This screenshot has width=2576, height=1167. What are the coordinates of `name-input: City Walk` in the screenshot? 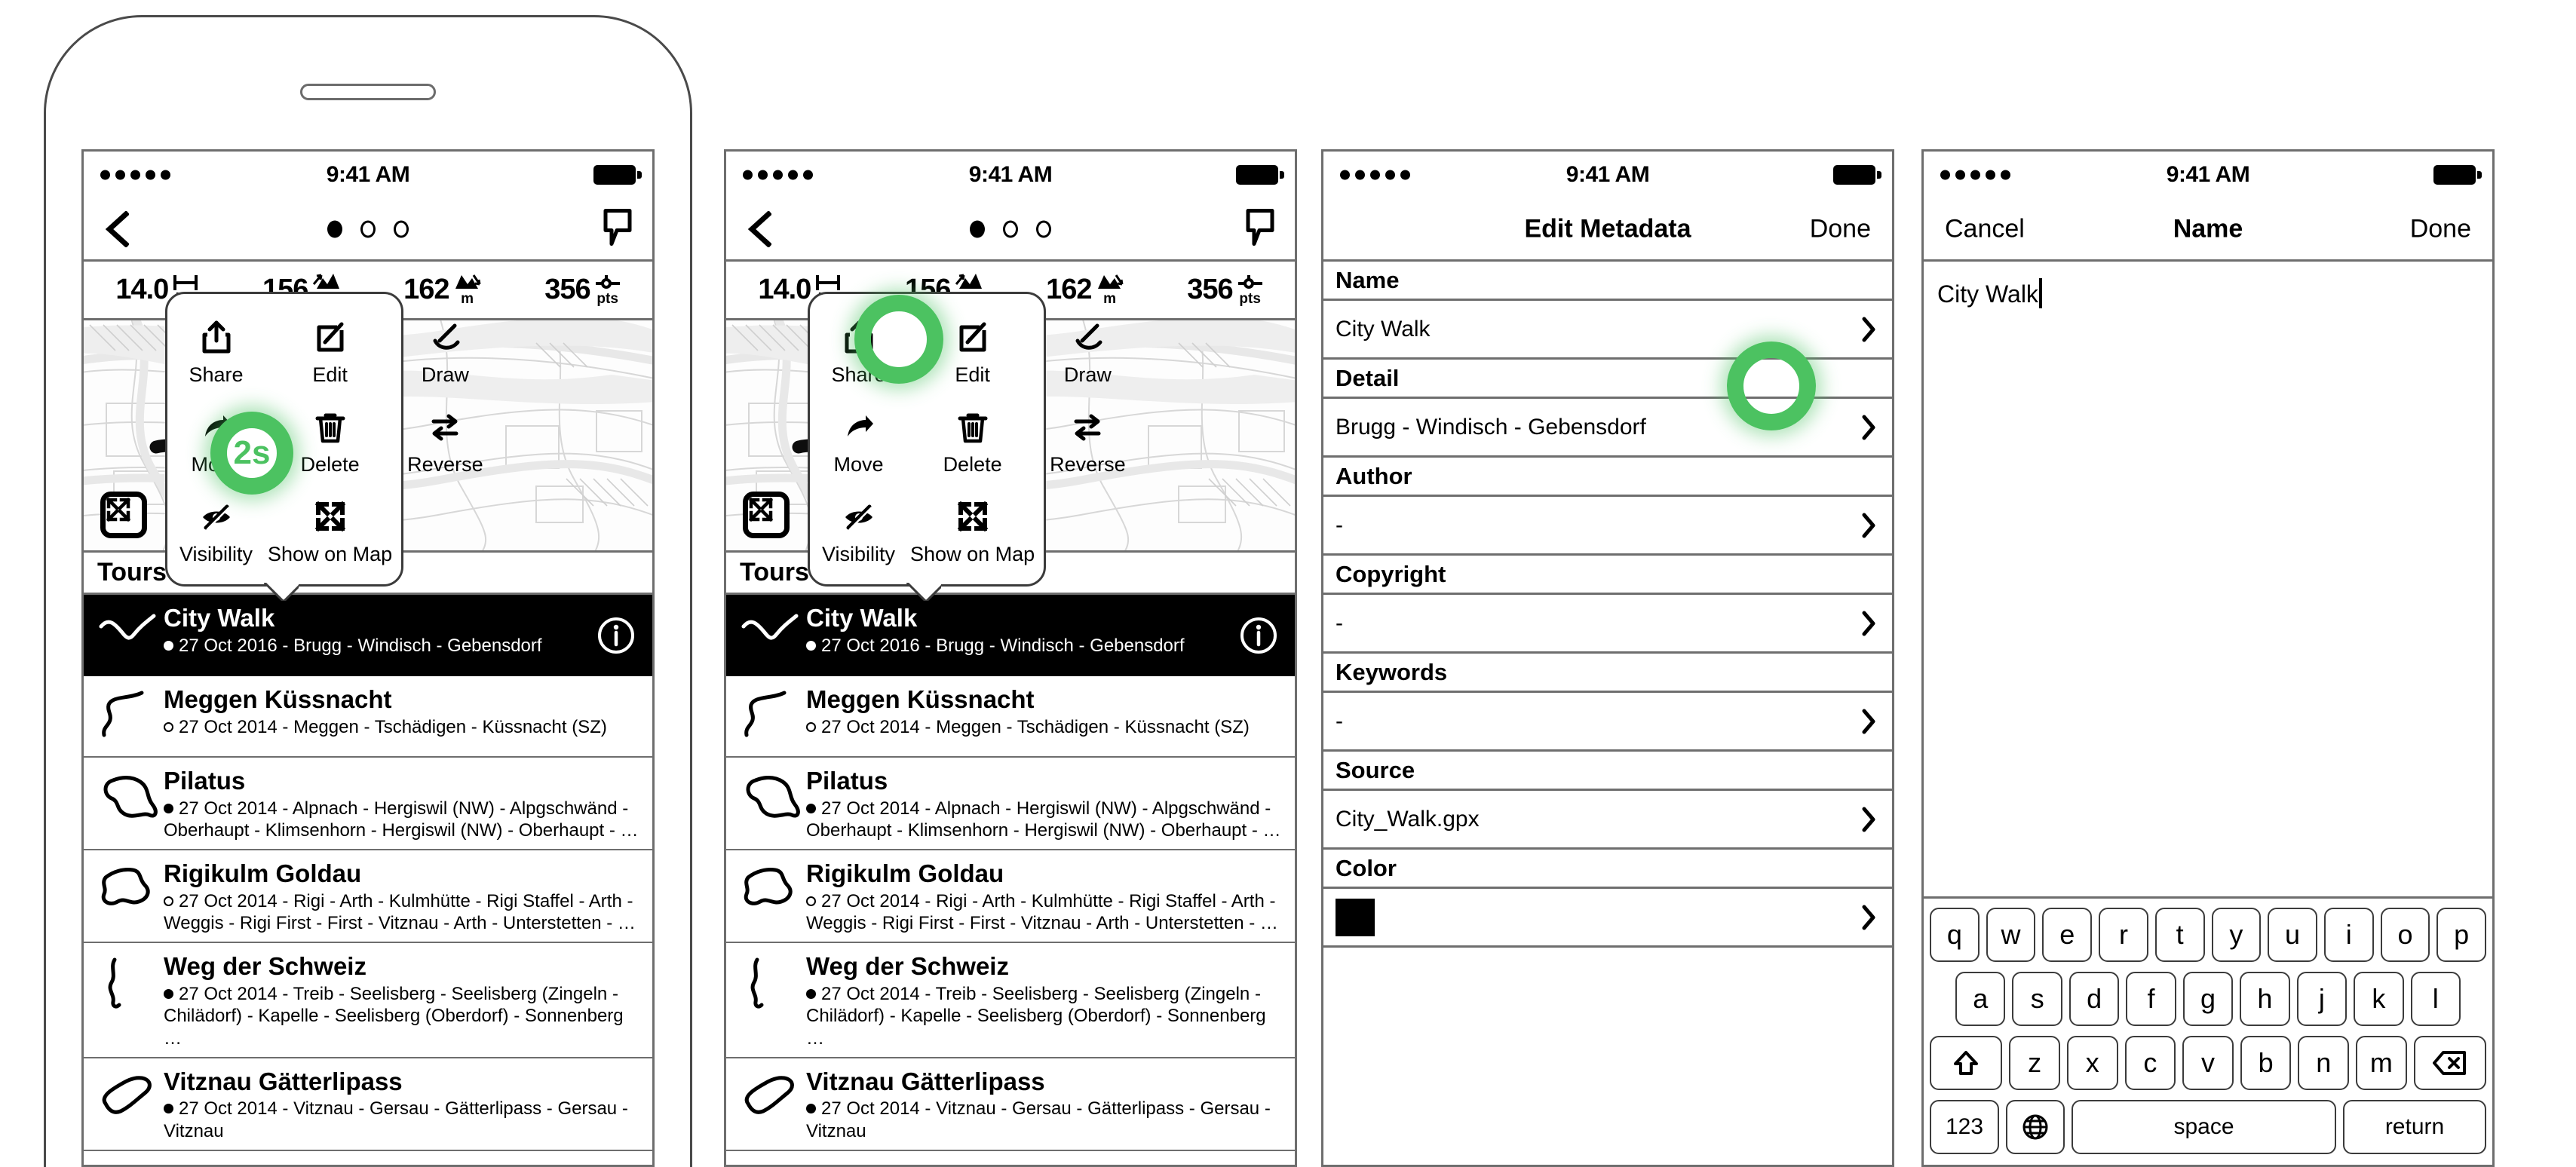 It's located at (2208, 579).